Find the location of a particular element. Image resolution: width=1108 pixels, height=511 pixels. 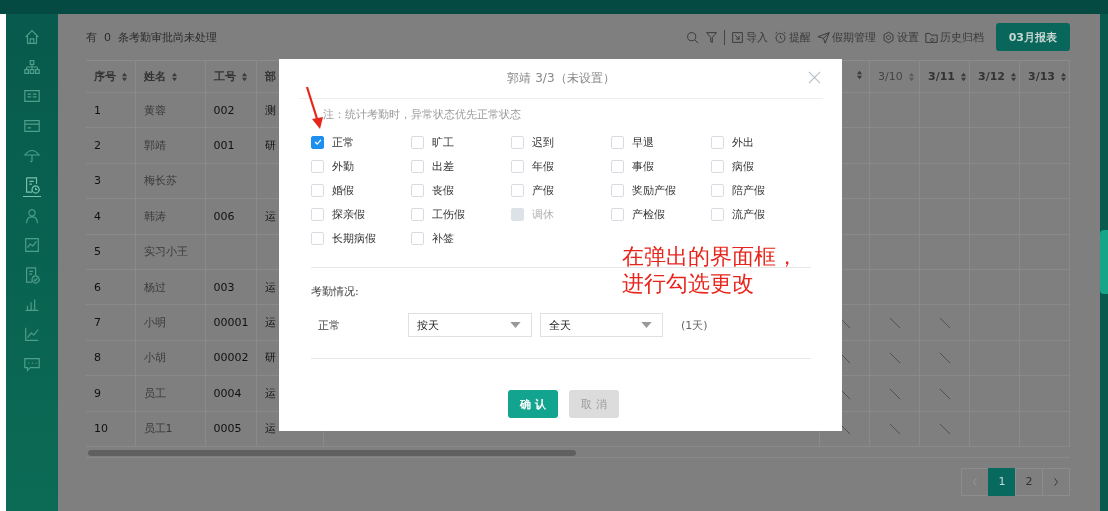

option-label: 产检假 is located at coordinates (648, 214).